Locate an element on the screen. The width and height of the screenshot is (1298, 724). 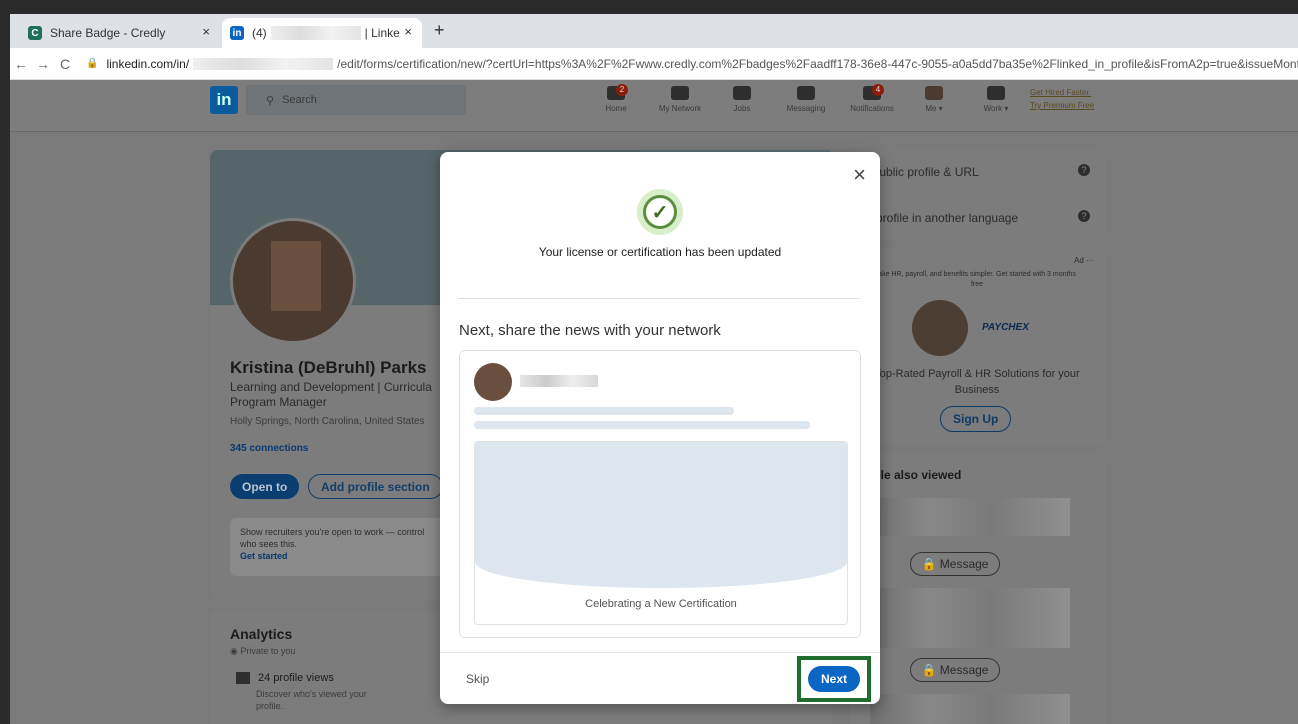
add-profile-section-button: Add profile section is located at coordinates (375, 486).